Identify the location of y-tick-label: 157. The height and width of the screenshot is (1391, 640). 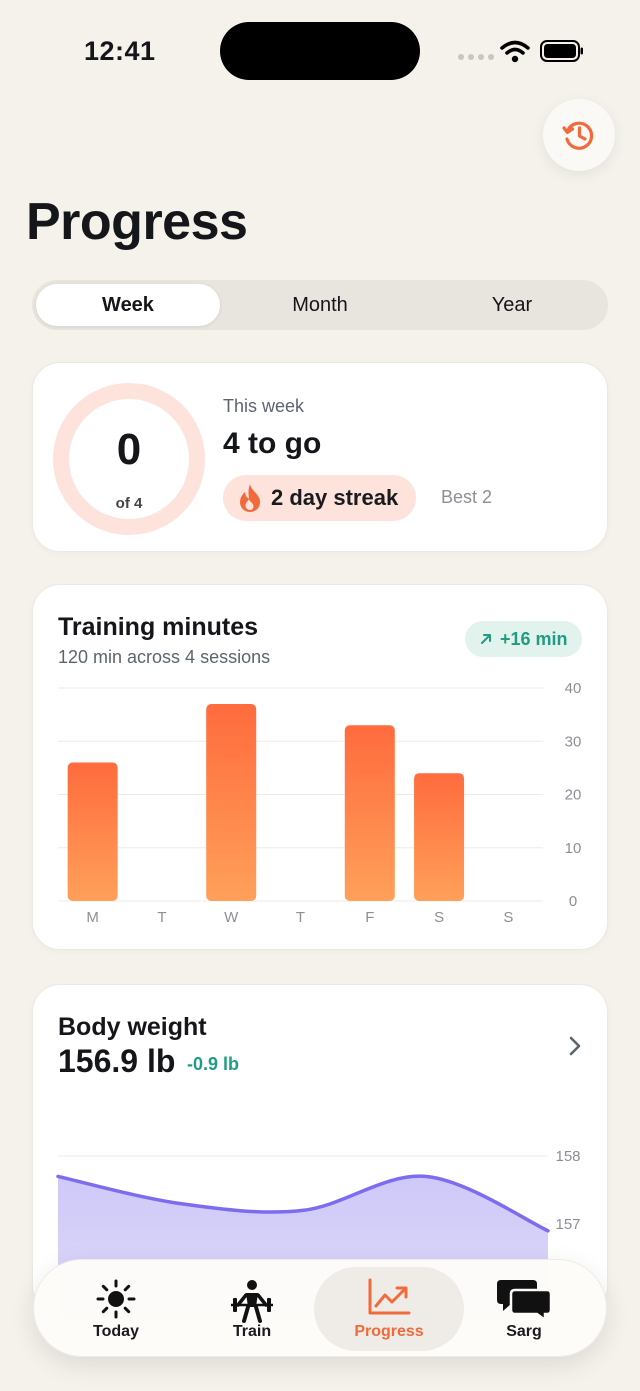
(567, 1224).